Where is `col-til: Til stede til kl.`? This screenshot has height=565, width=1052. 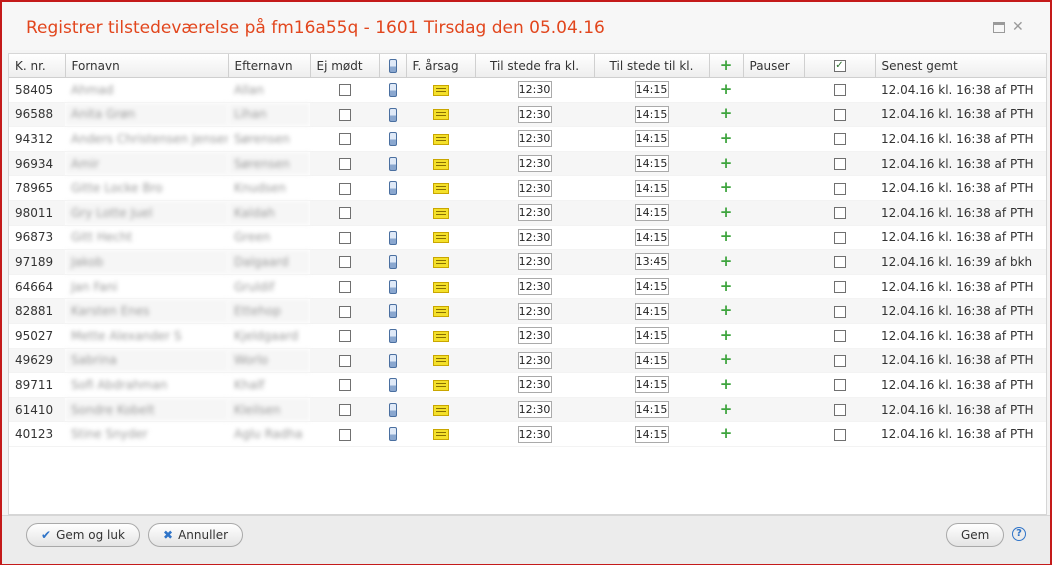 col-til: Til stede til kl. is located at coordinates (652, 66).